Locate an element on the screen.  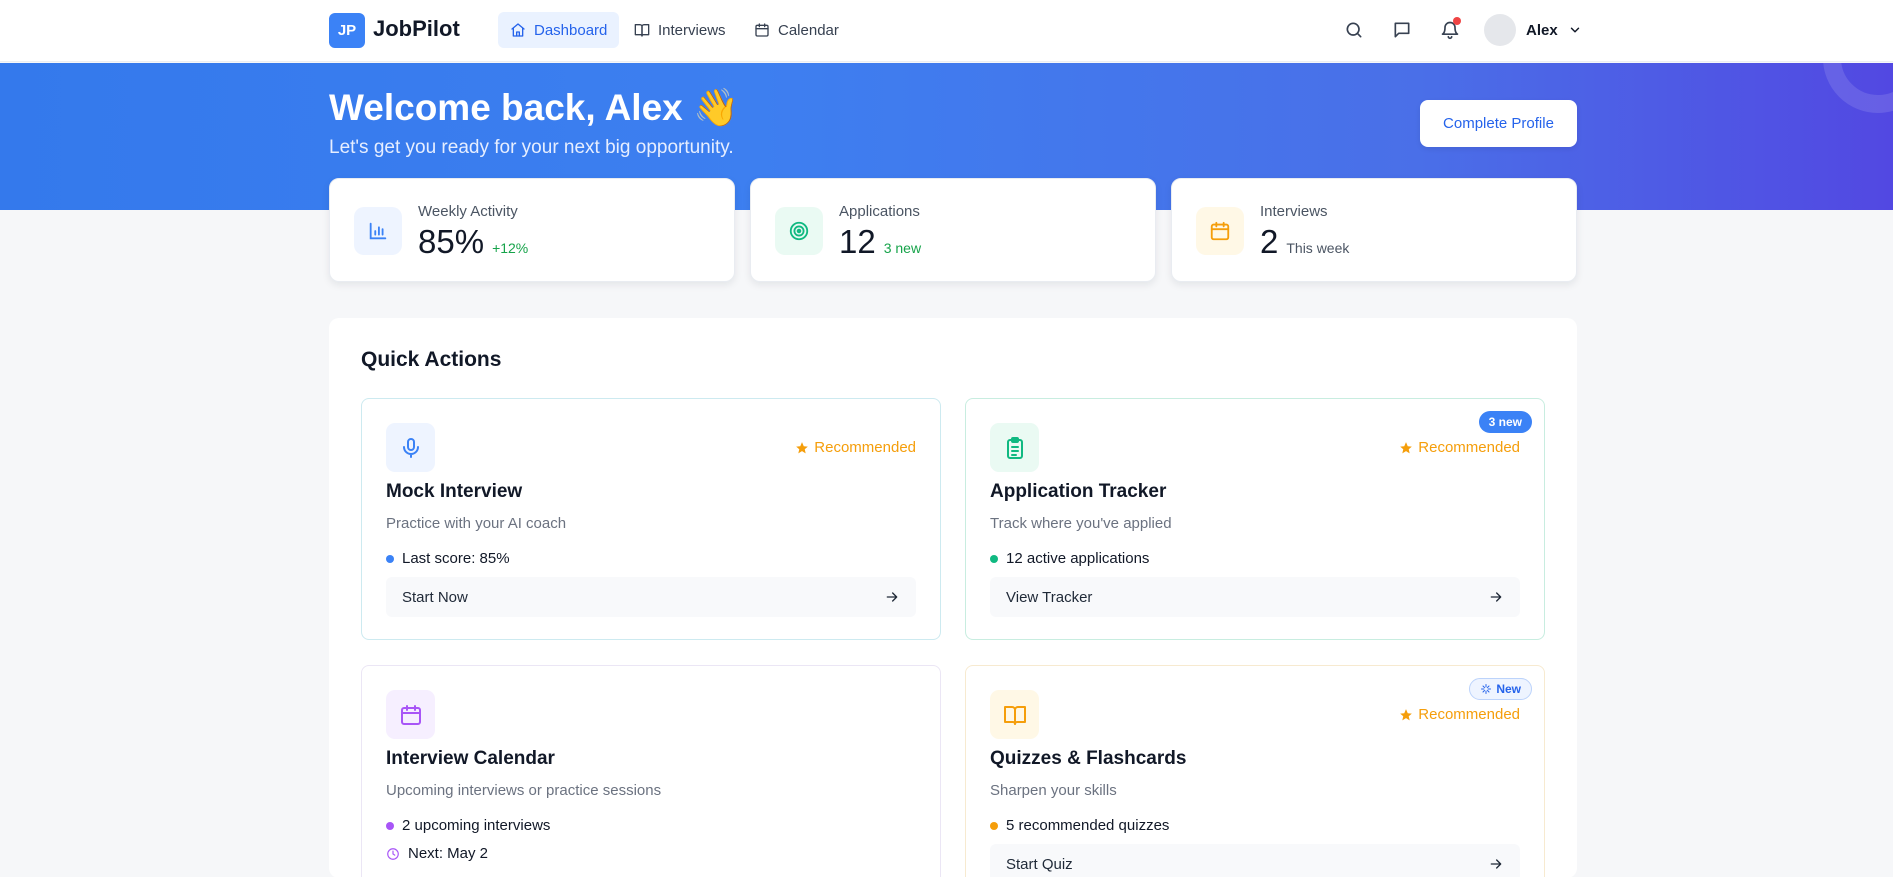
stat-label: Interviews is located at coordinates (1294, 211).